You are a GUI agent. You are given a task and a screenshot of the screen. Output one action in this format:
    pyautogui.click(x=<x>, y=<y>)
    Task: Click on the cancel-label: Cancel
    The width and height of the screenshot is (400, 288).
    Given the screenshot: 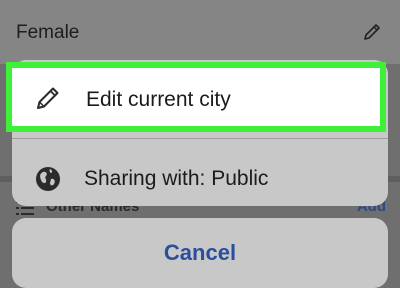 What is the action you would take?
    pyautogui.click(x=200, y=252)
    